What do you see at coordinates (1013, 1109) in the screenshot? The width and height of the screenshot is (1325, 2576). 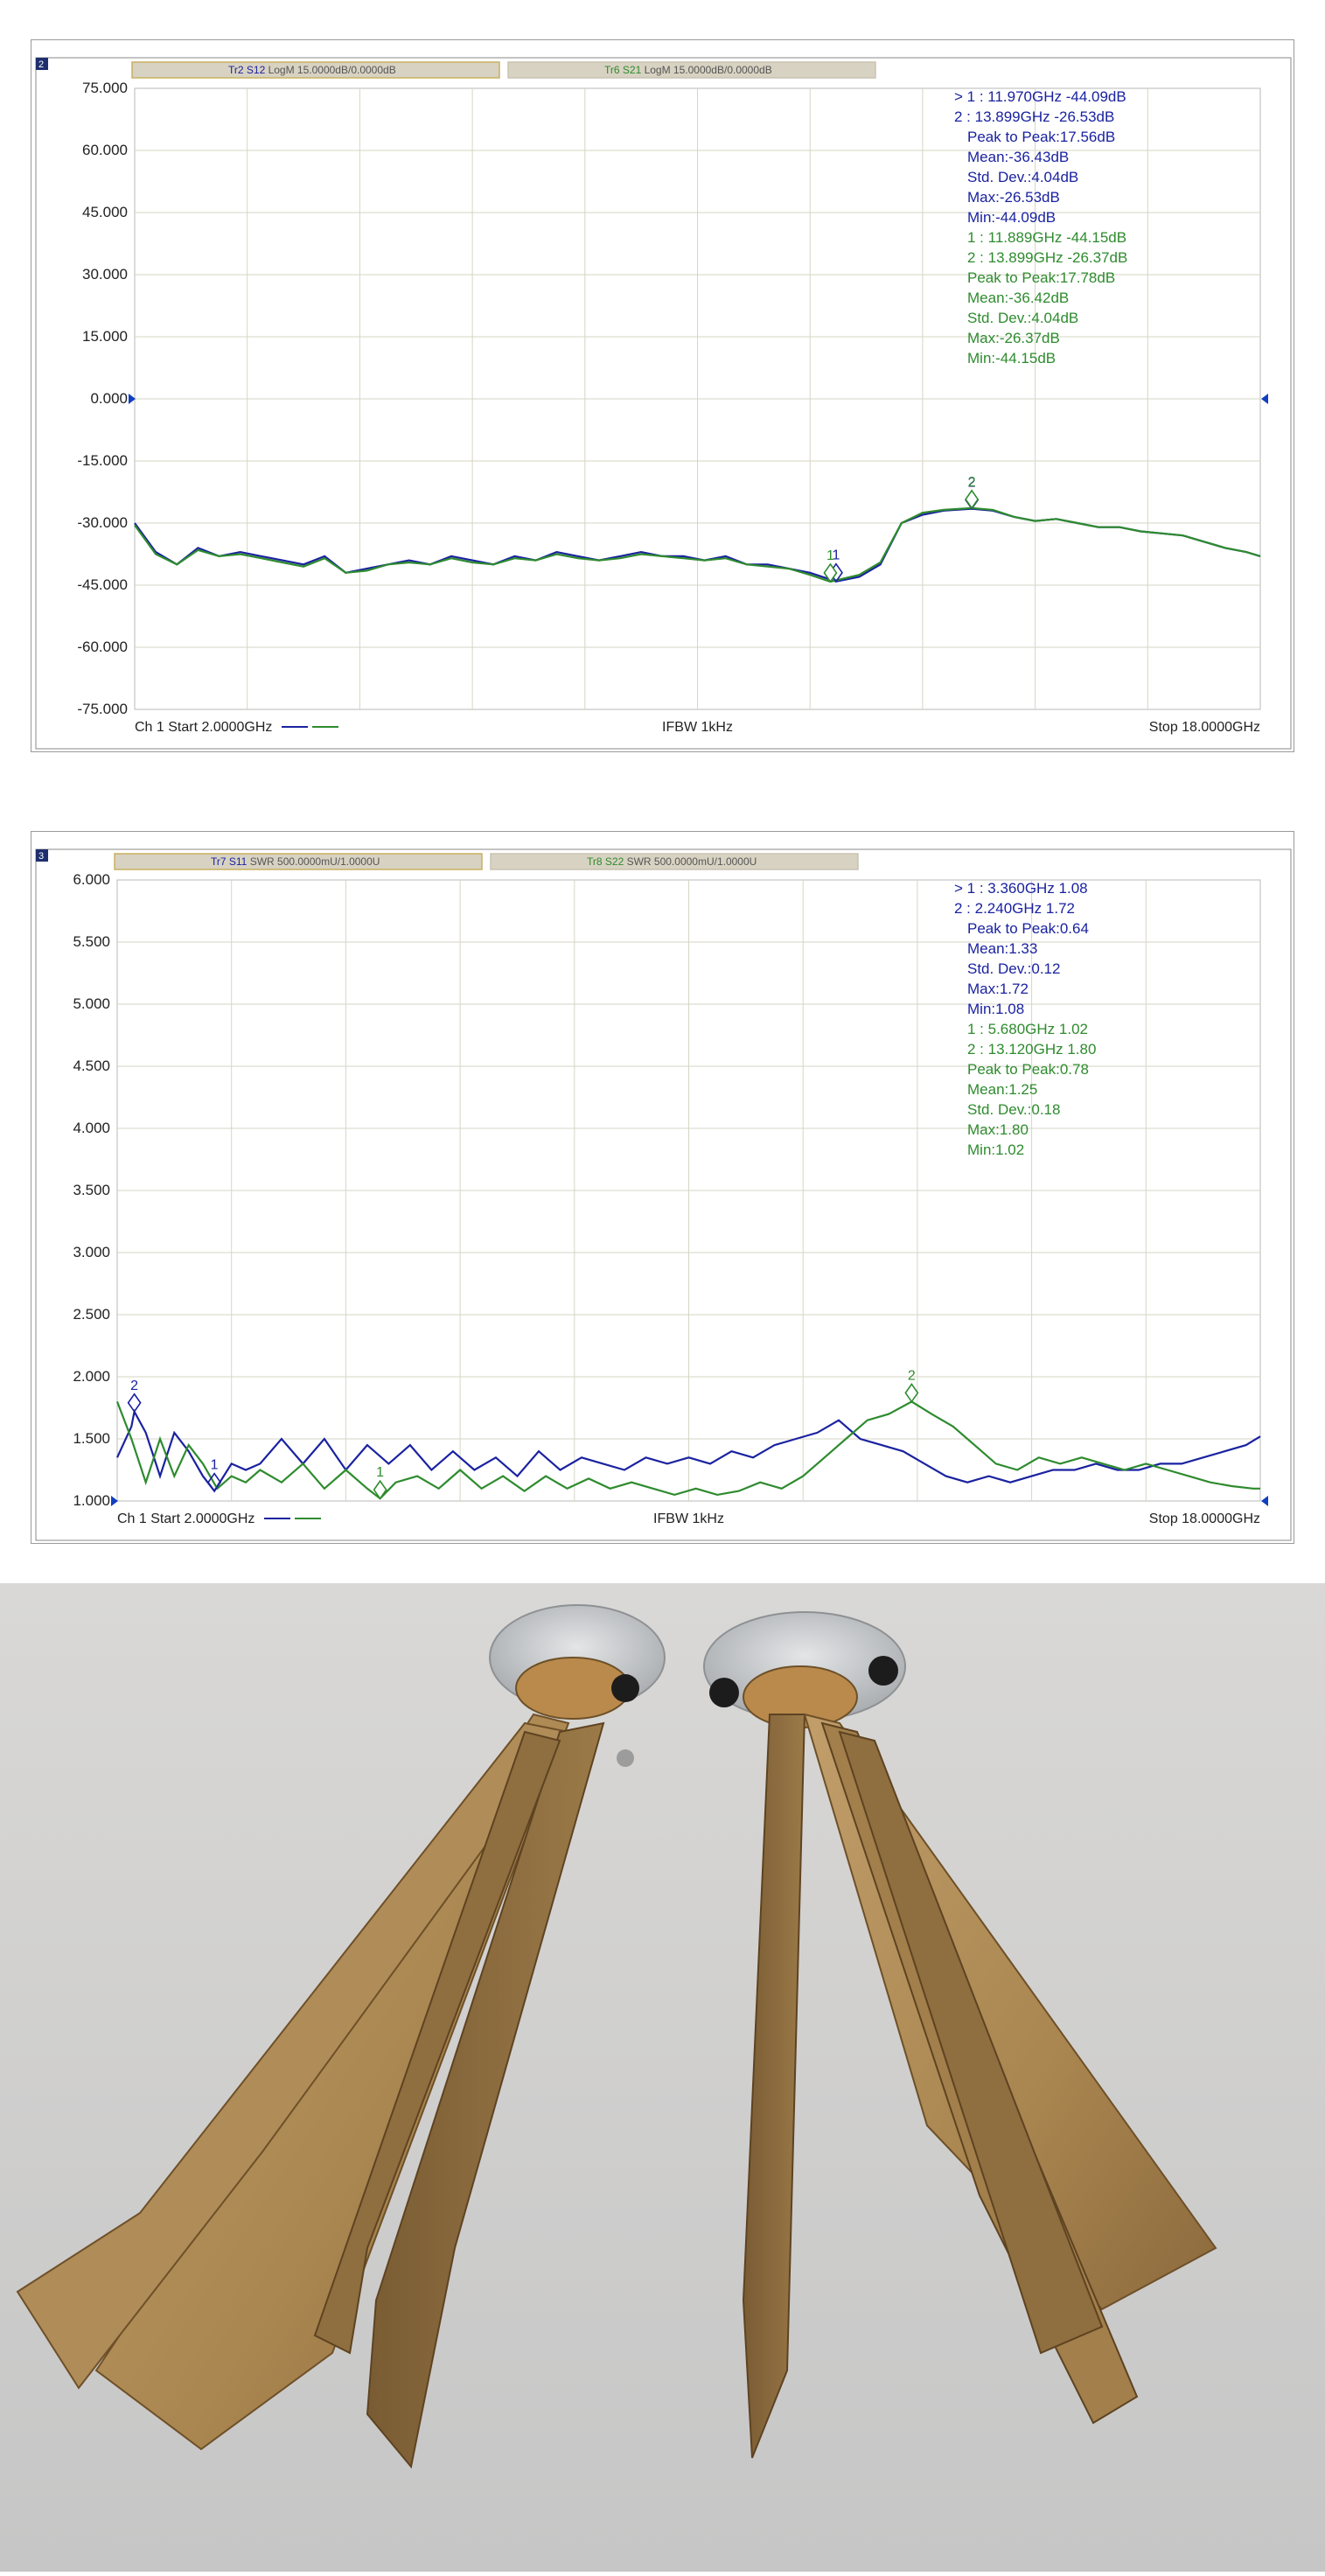 I see `readout-green-line: Std. Dev.:0.18` at bounding box center [1013, 1109].